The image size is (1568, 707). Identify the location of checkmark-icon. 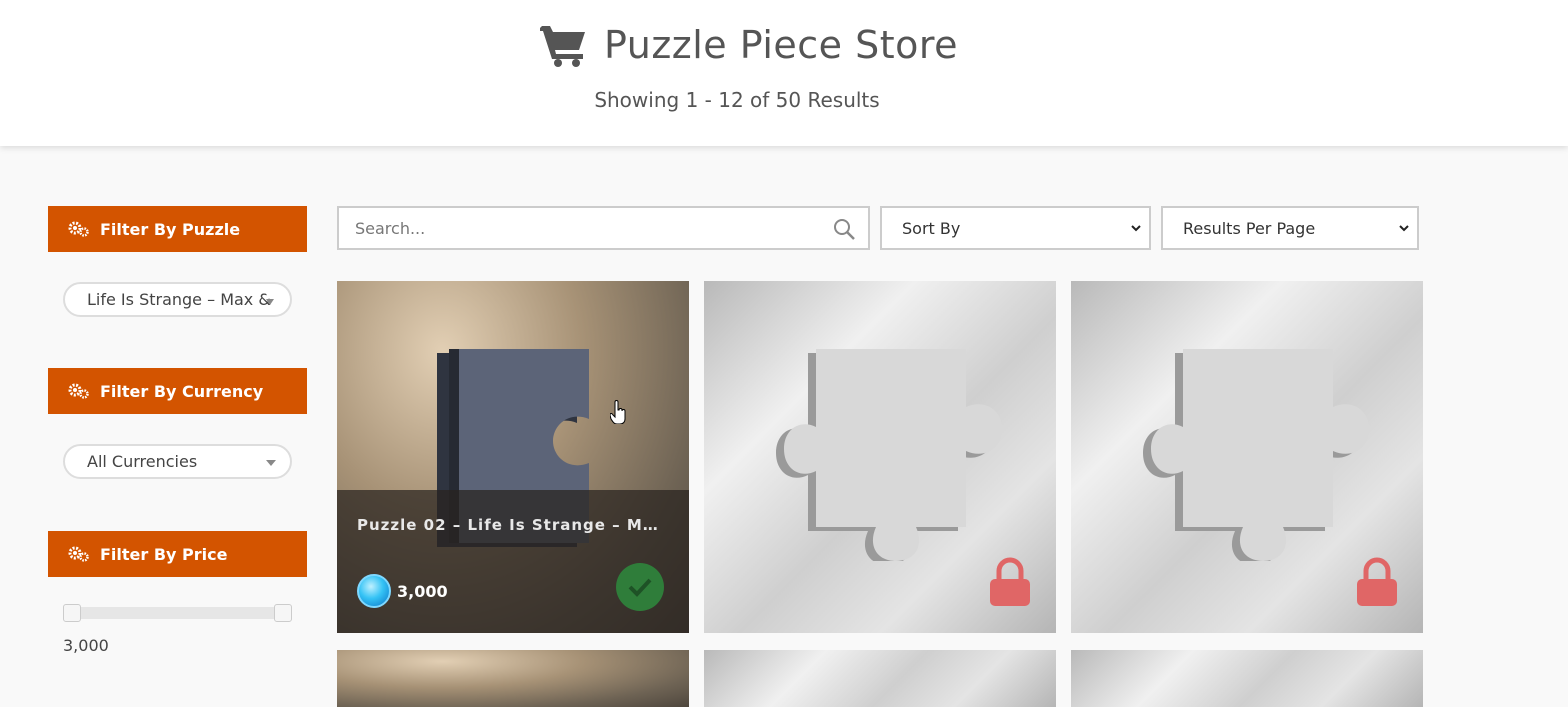
(640, 587).